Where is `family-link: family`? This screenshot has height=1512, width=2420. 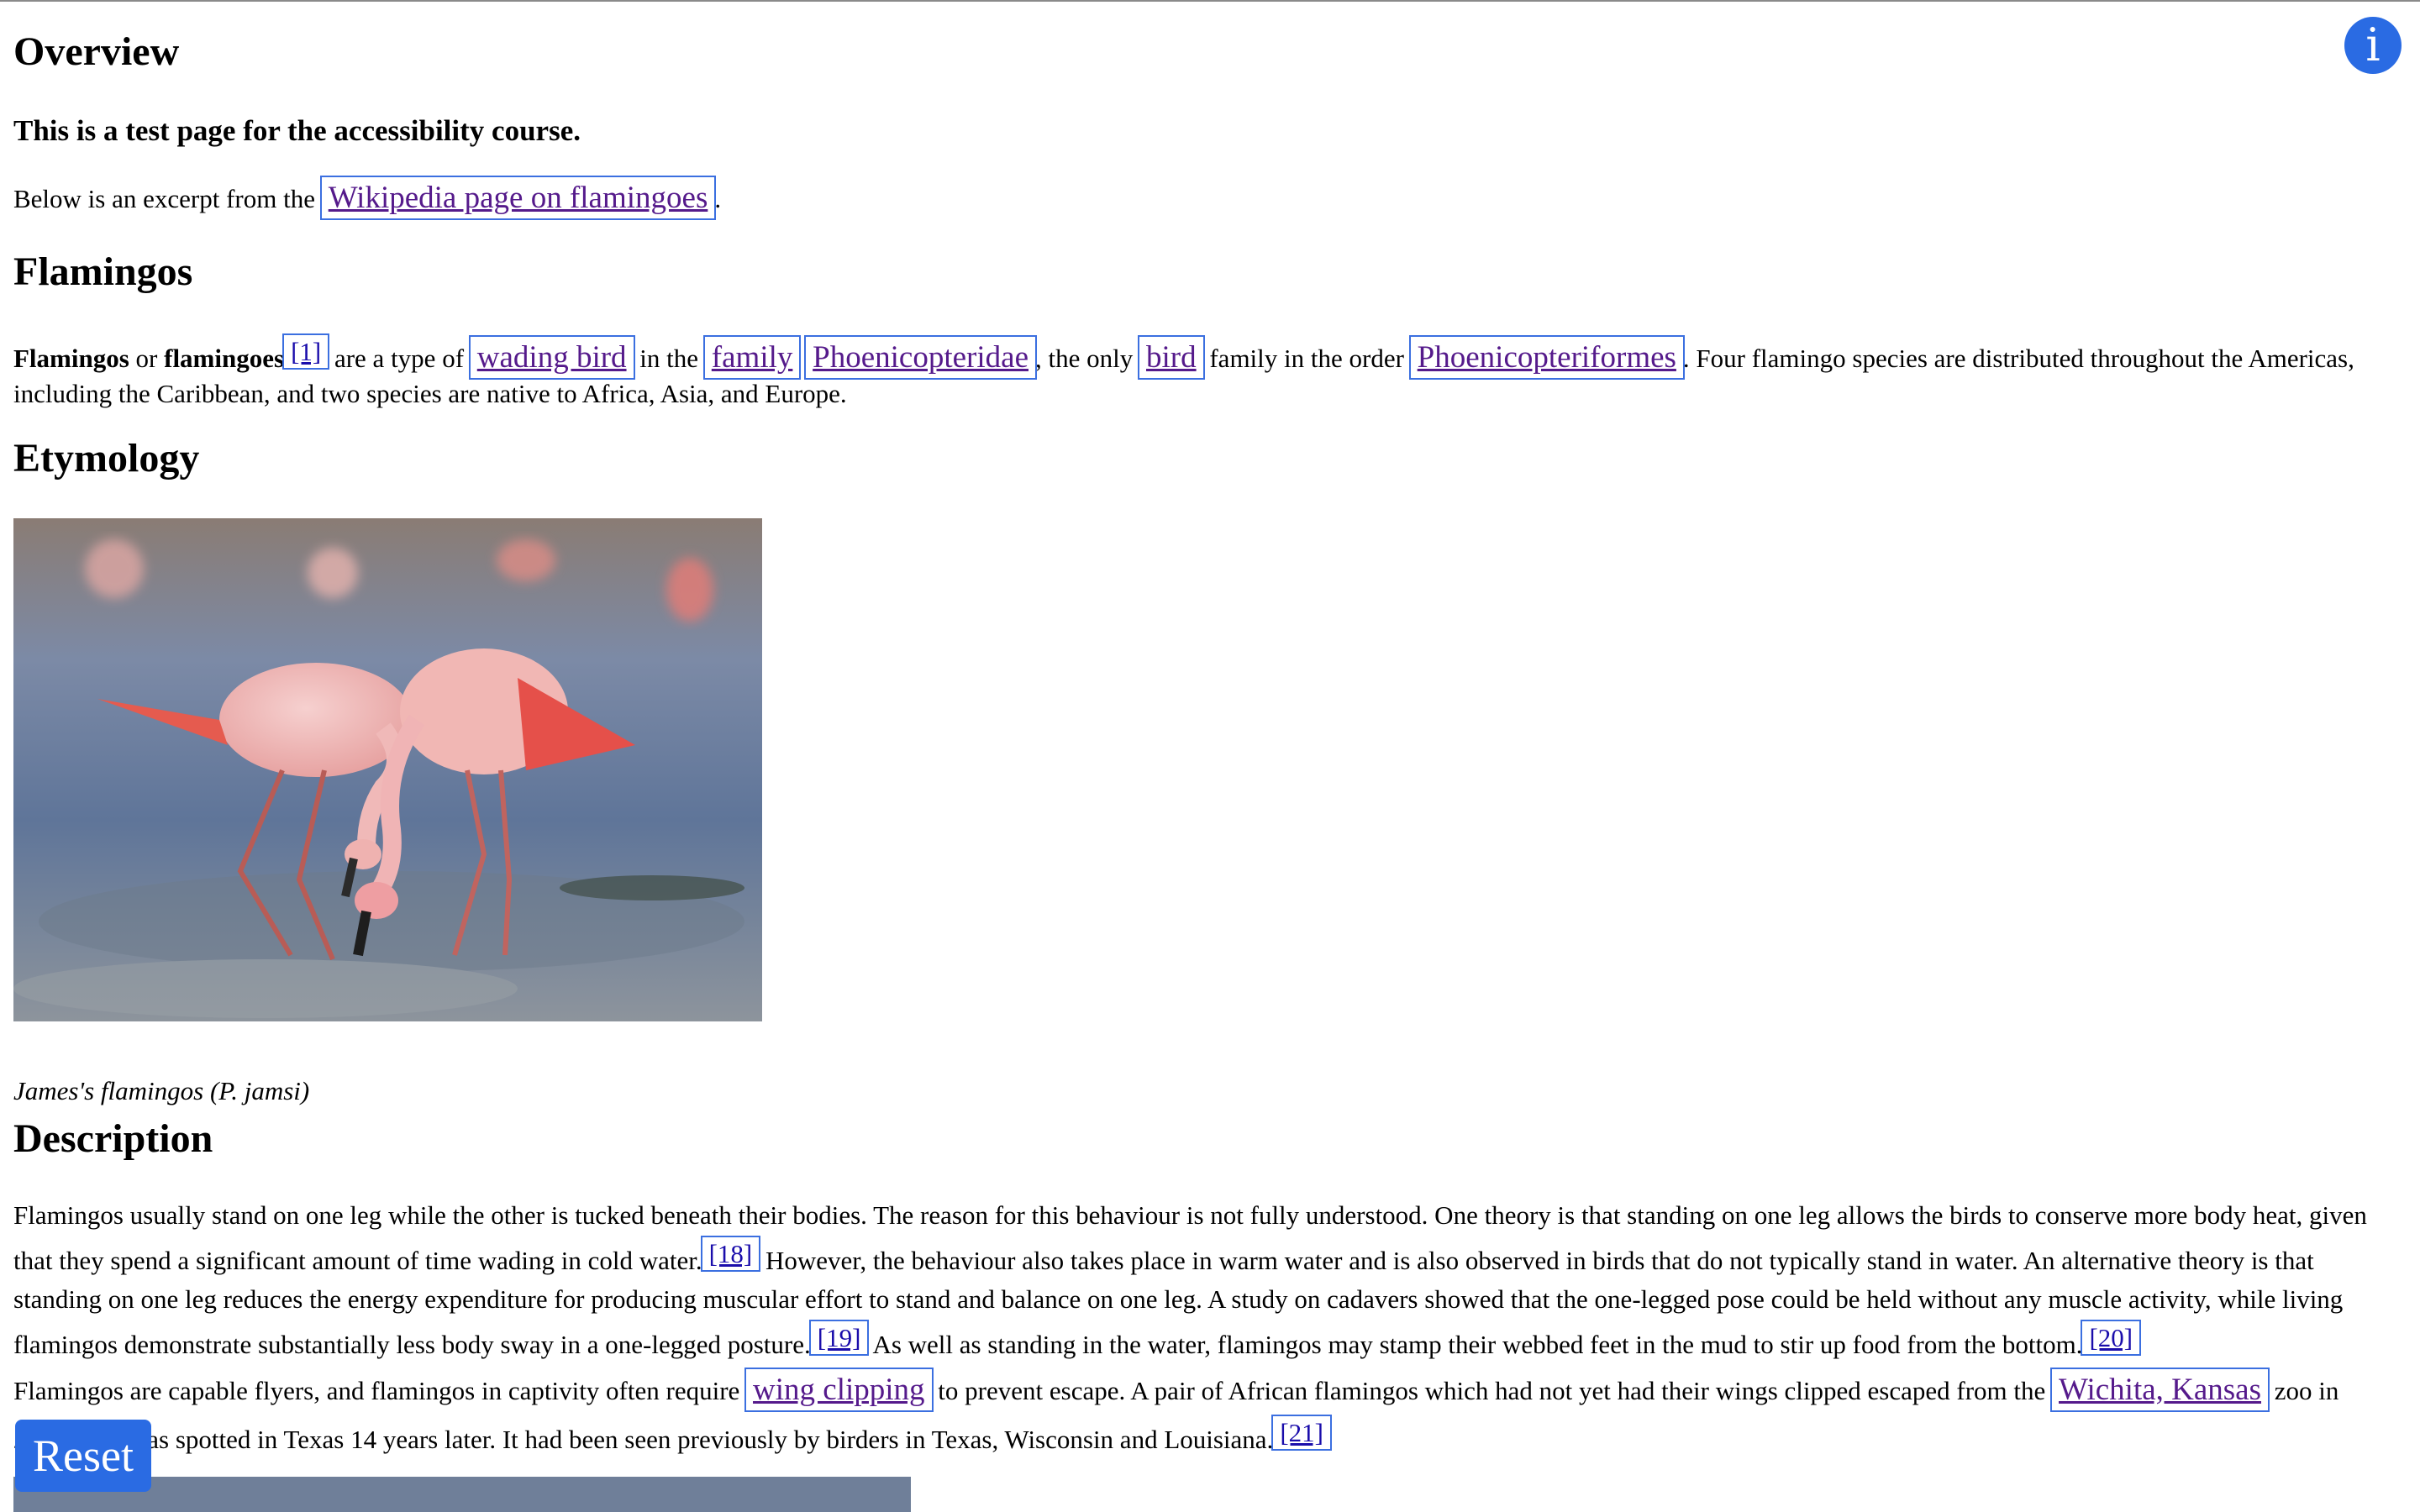
family-link: family is located at coordinates (752, 357).